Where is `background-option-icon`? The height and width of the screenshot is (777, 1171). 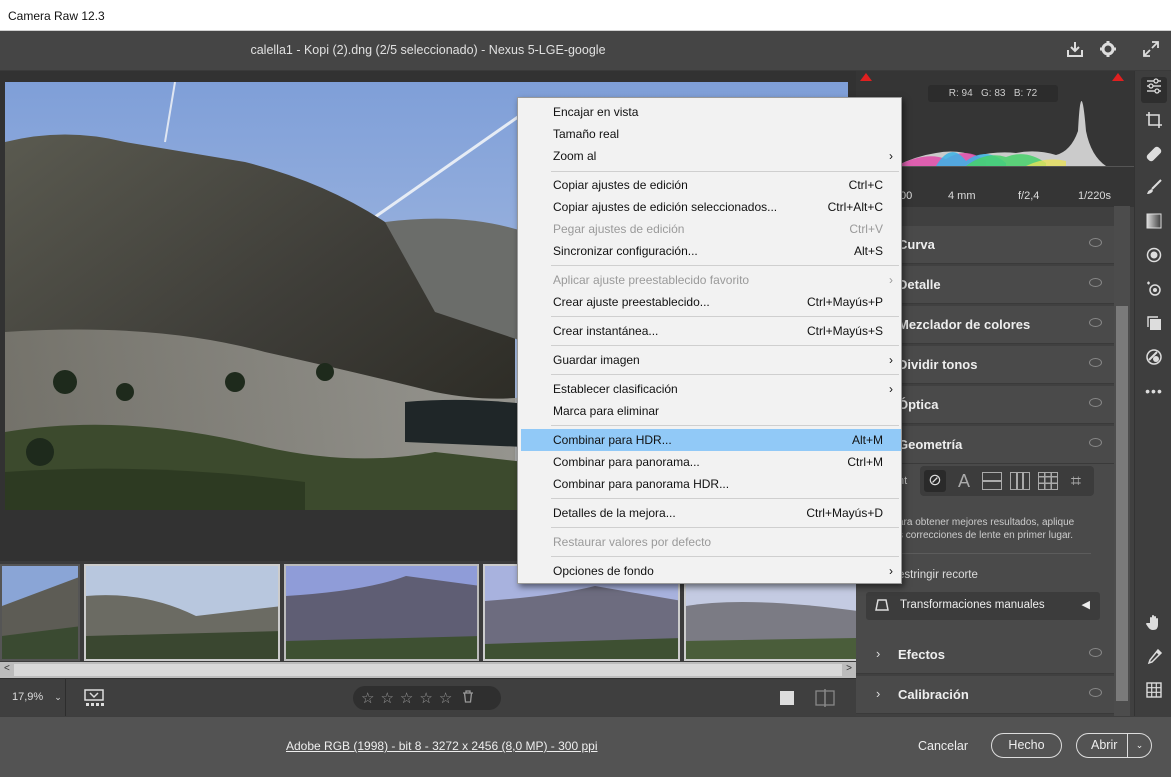 background-option-icon is located at coordinates (787, 698).